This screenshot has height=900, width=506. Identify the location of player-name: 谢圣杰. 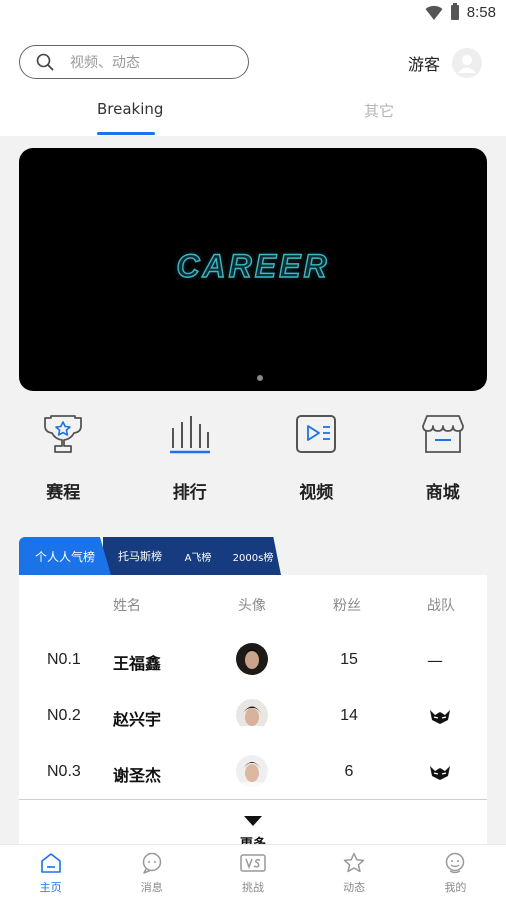
(137, 775).